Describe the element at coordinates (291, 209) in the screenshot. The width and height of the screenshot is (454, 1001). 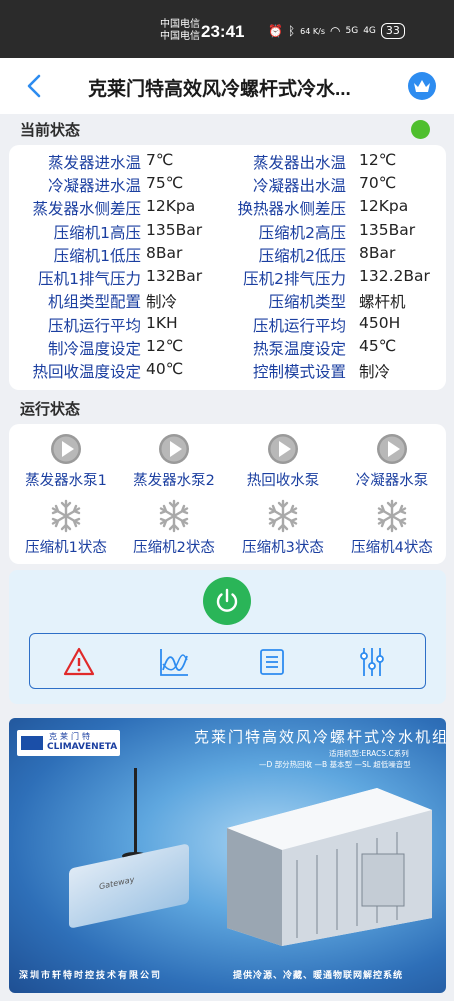
I see `parameter-label: 换热器水侧差压` at that location.